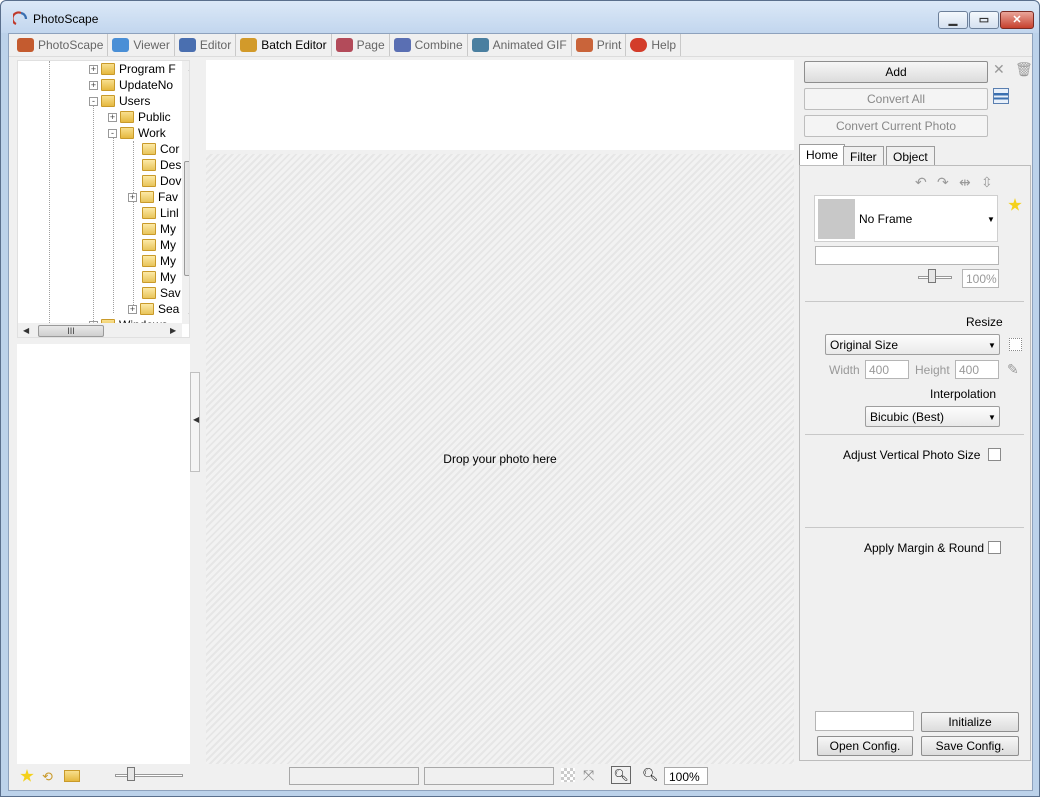 The image size is (1040, 797). I want to click on tree-item: Dov, so click(161, 181).